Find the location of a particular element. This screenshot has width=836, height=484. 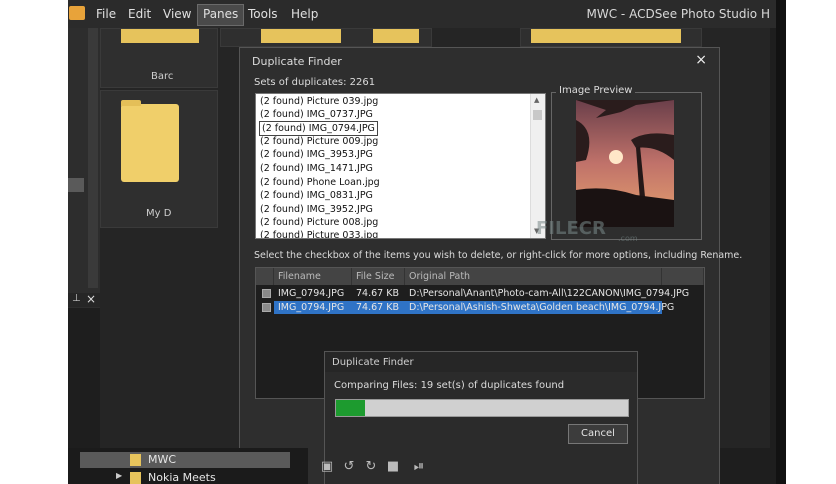

play-icon: ⏯ is located at coordinates (419, 467).